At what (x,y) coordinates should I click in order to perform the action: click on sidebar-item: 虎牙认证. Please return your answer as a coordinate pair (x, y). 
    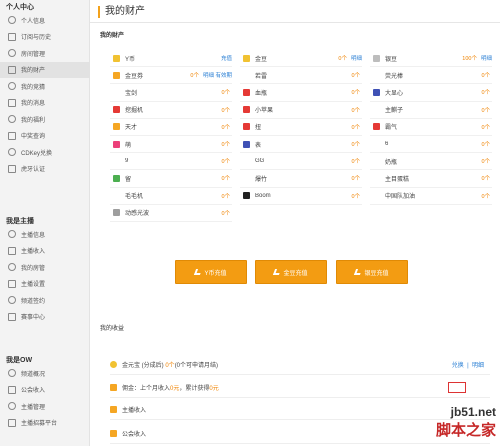
    Looking at the image, I should click on (45, 169).